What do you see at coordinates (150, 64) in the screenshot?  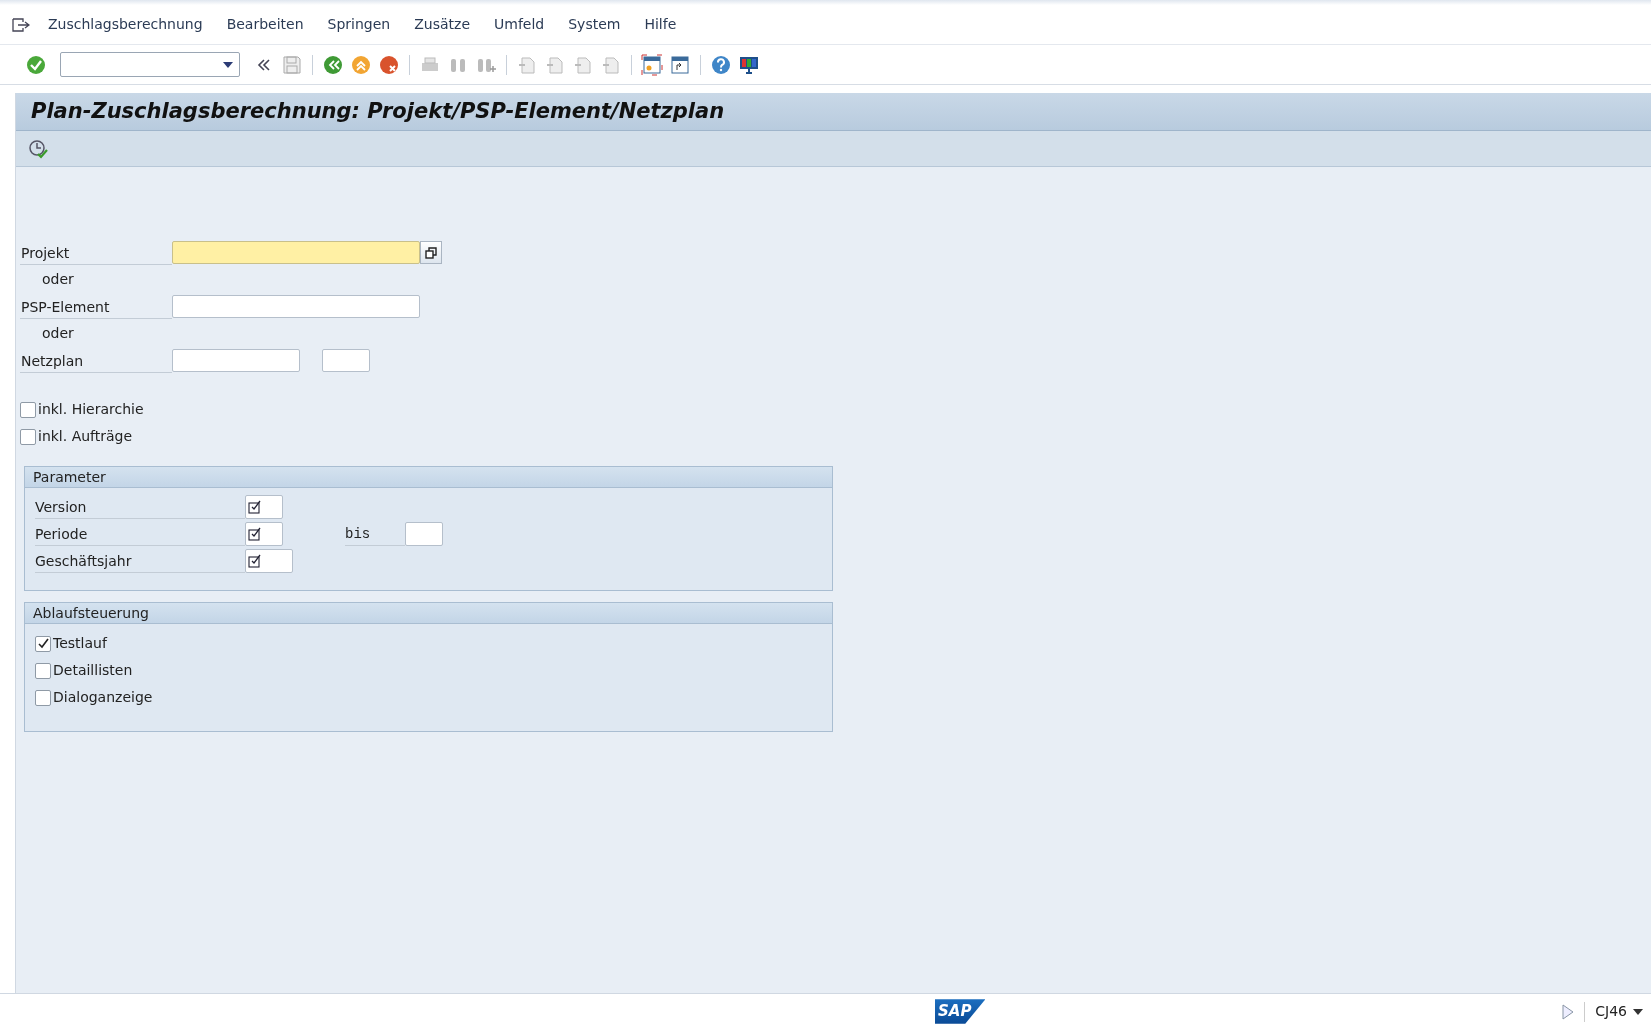 I see `command-field` at bounding box center [150, 64].